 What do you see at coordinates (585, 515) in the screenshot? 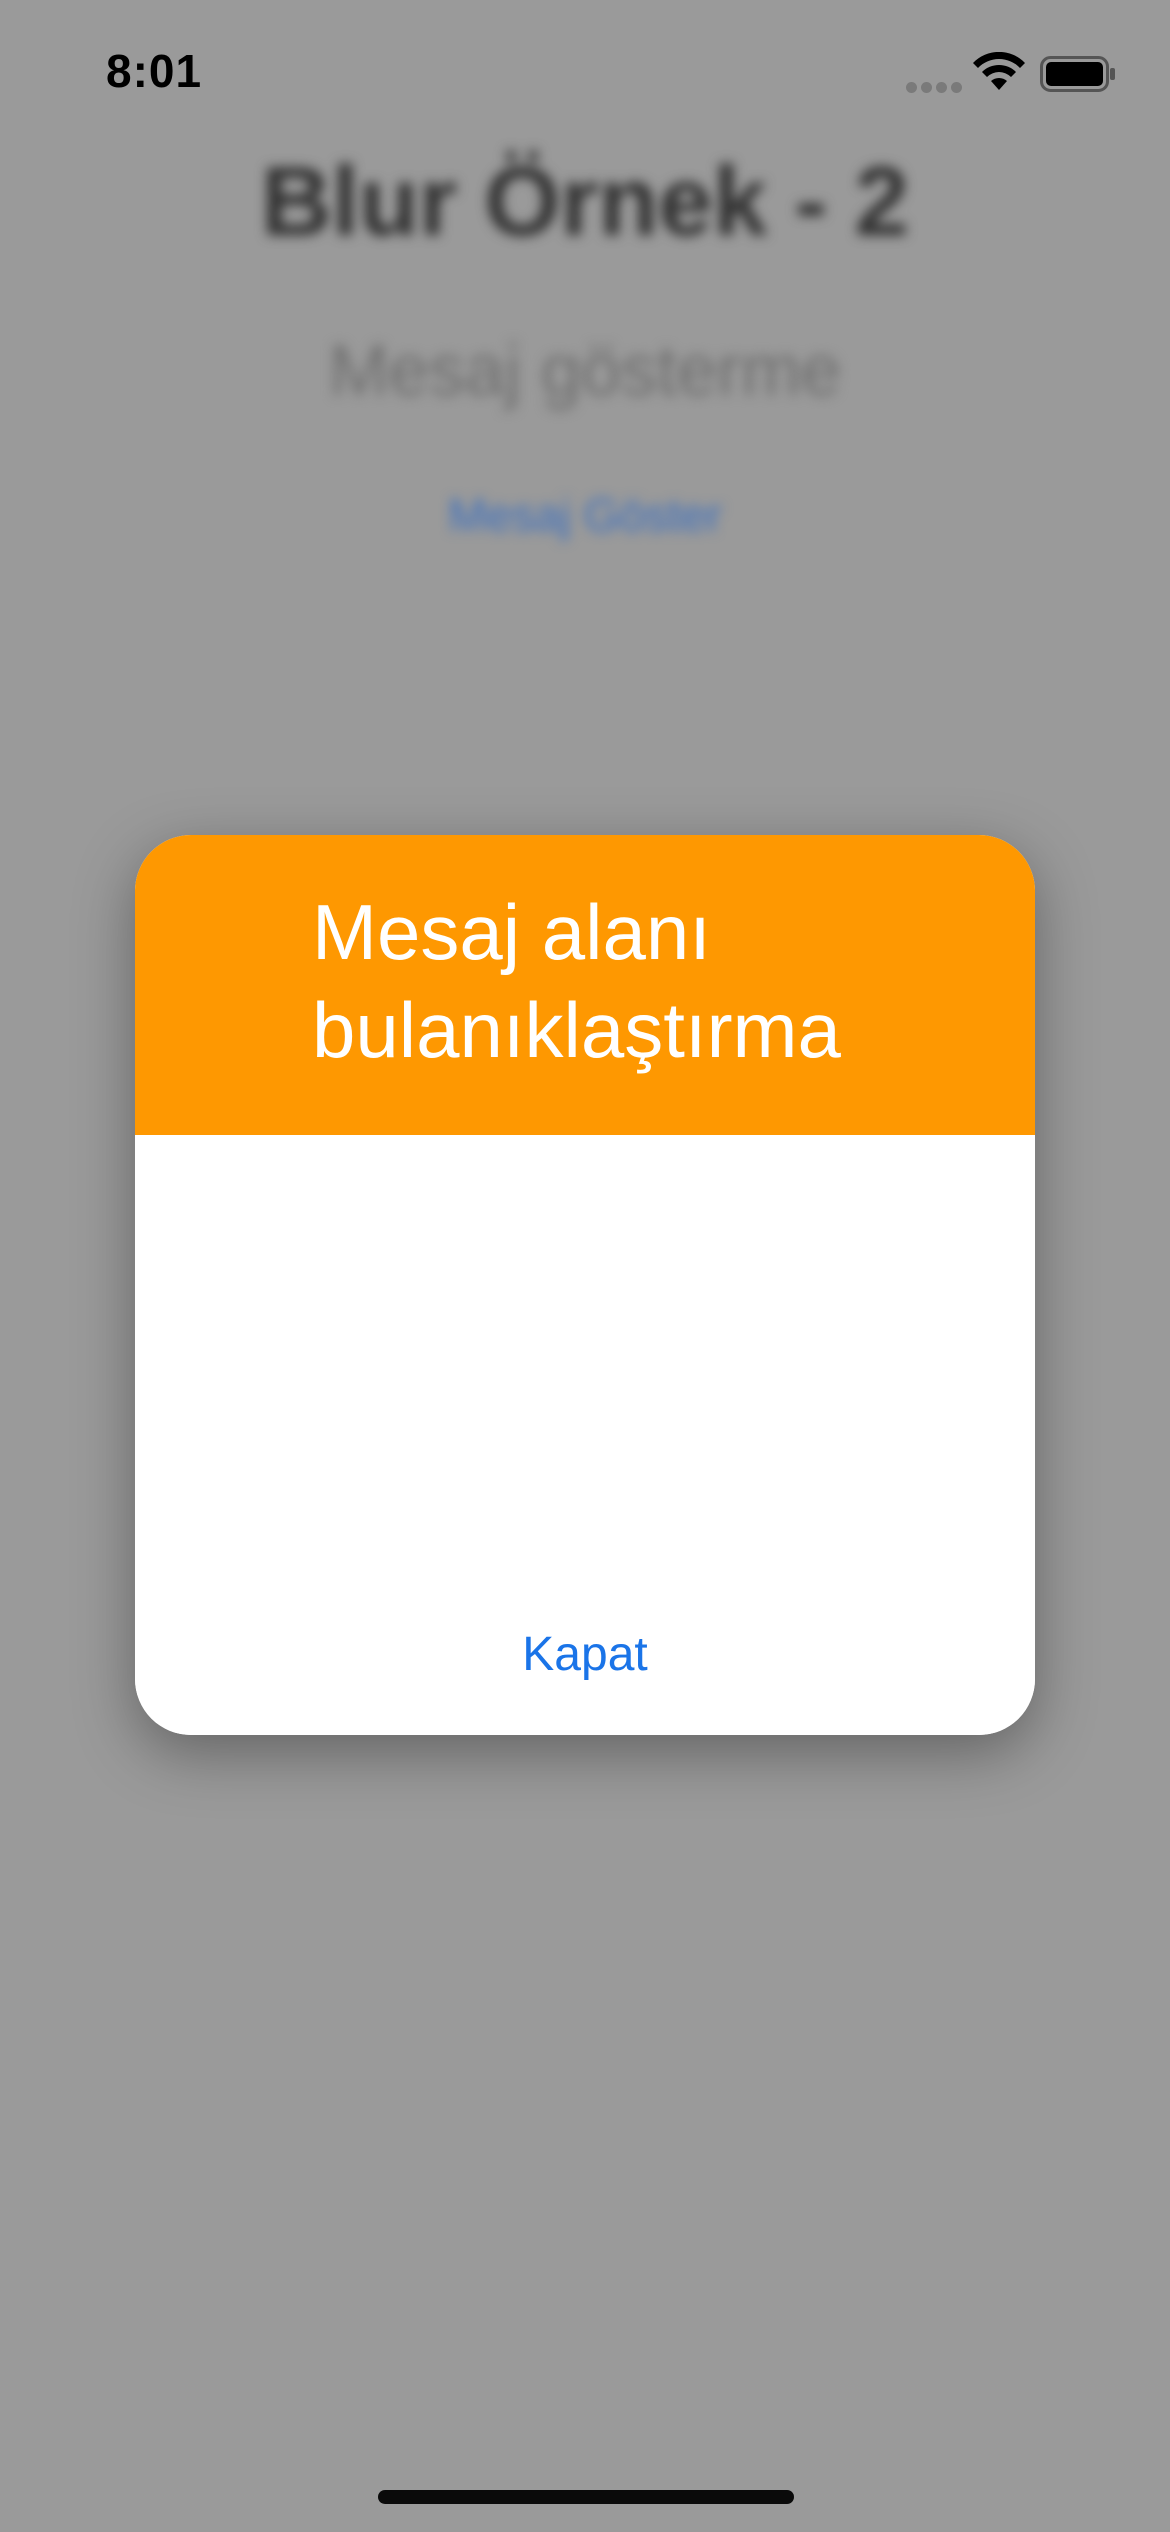
I see `show-message-button: Mesaj Göster` at bounding box center [585, 515].